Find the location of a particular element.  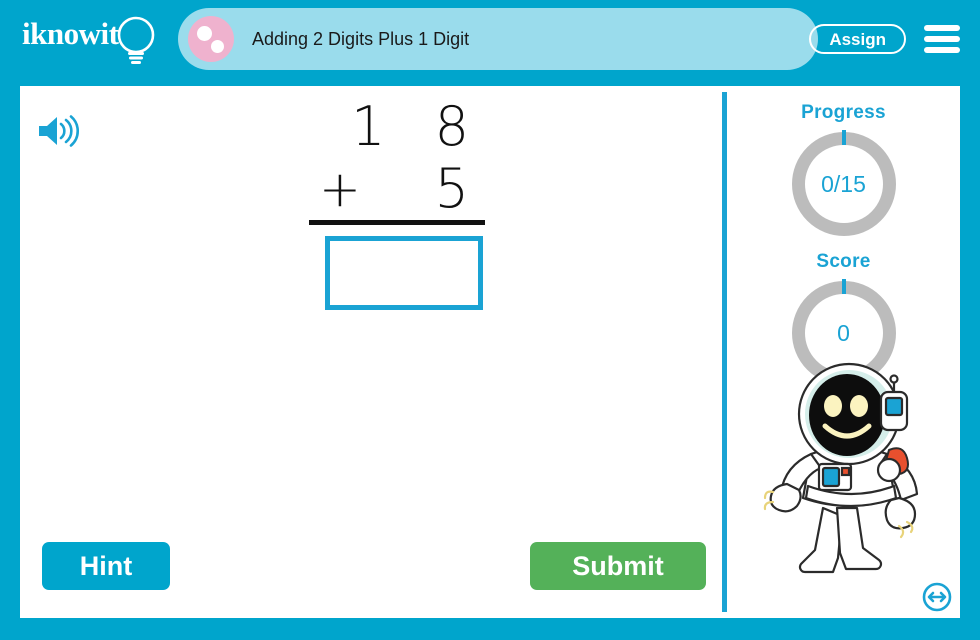

answer-input is located at coordinates (404, 273).